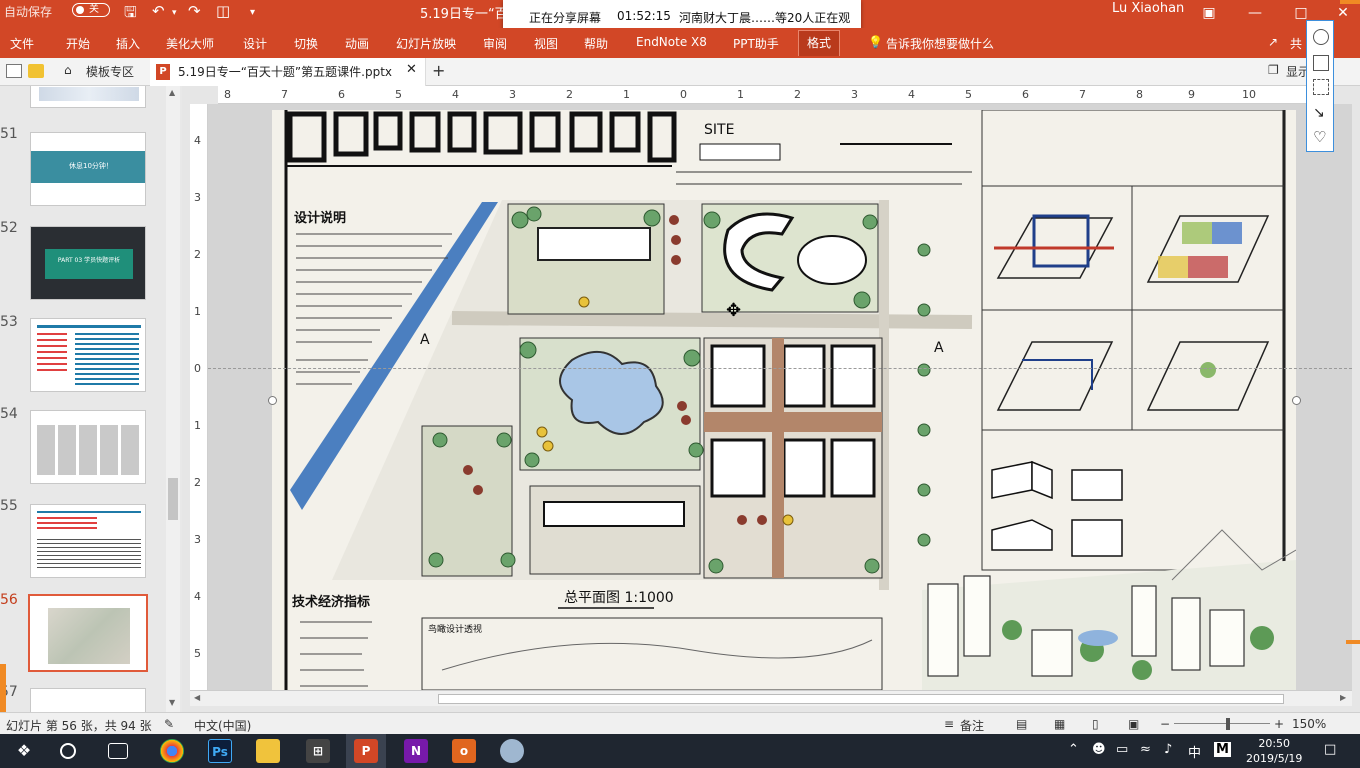 The image size is (1360, 768). What do you see at coordinates (110, 71) in the screenshot?
I see `template-tab: 模板专区` at bounding box center [110, 71].